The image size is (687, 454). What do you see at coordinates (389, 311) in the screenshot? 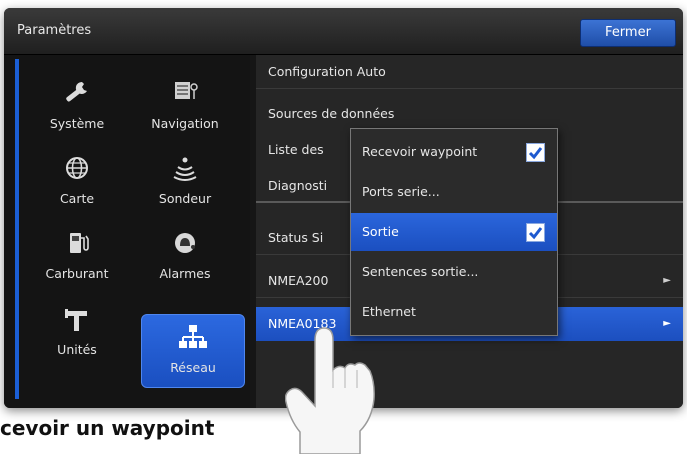
I see `popup-item-label: Ethernet` at bounding box center [389, 311].